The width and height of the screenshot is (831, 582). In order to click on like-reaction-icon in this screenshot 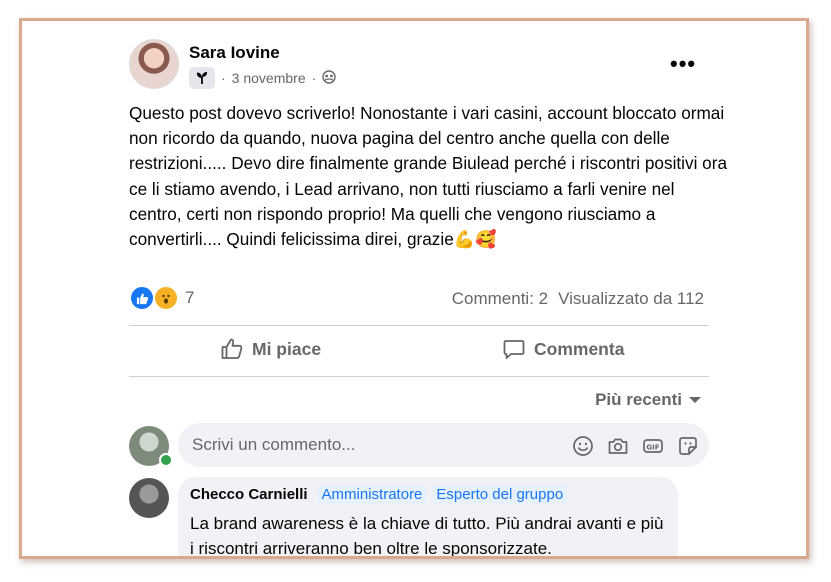, I will do `click(142, 298)`.